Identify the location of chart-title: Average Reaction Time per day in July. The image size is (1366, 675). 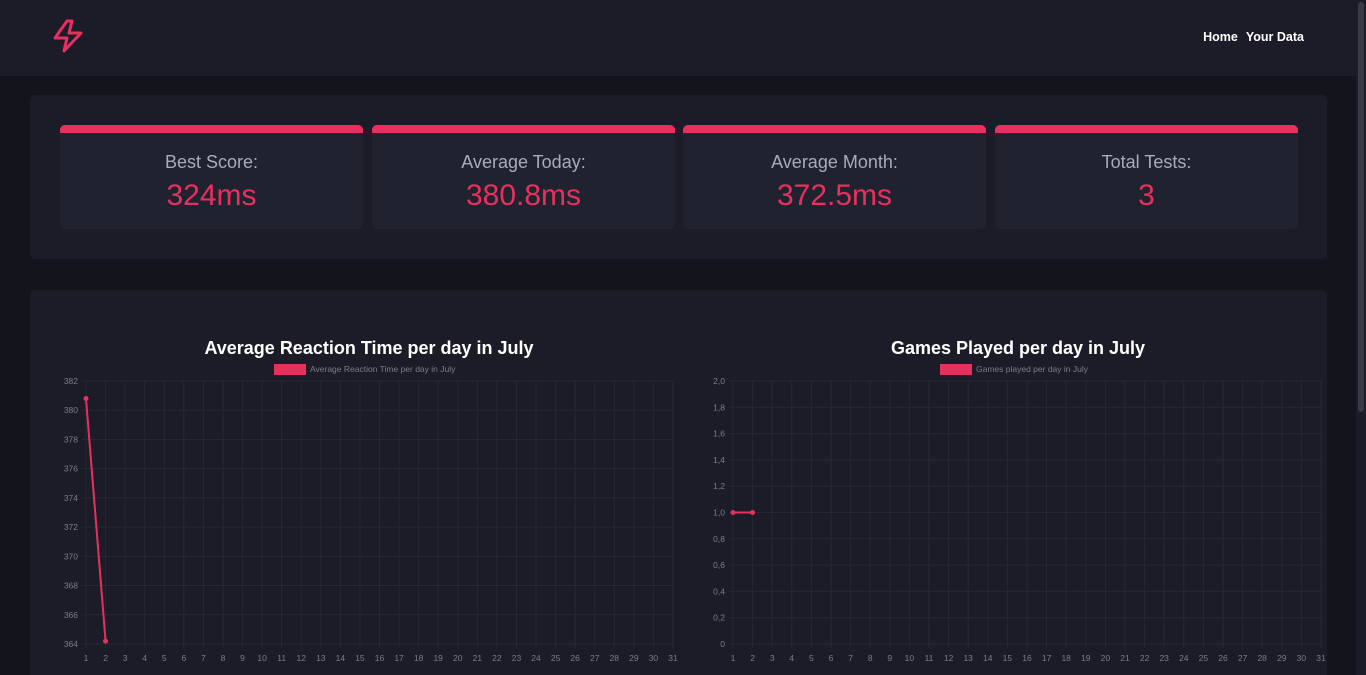
(368, 348).